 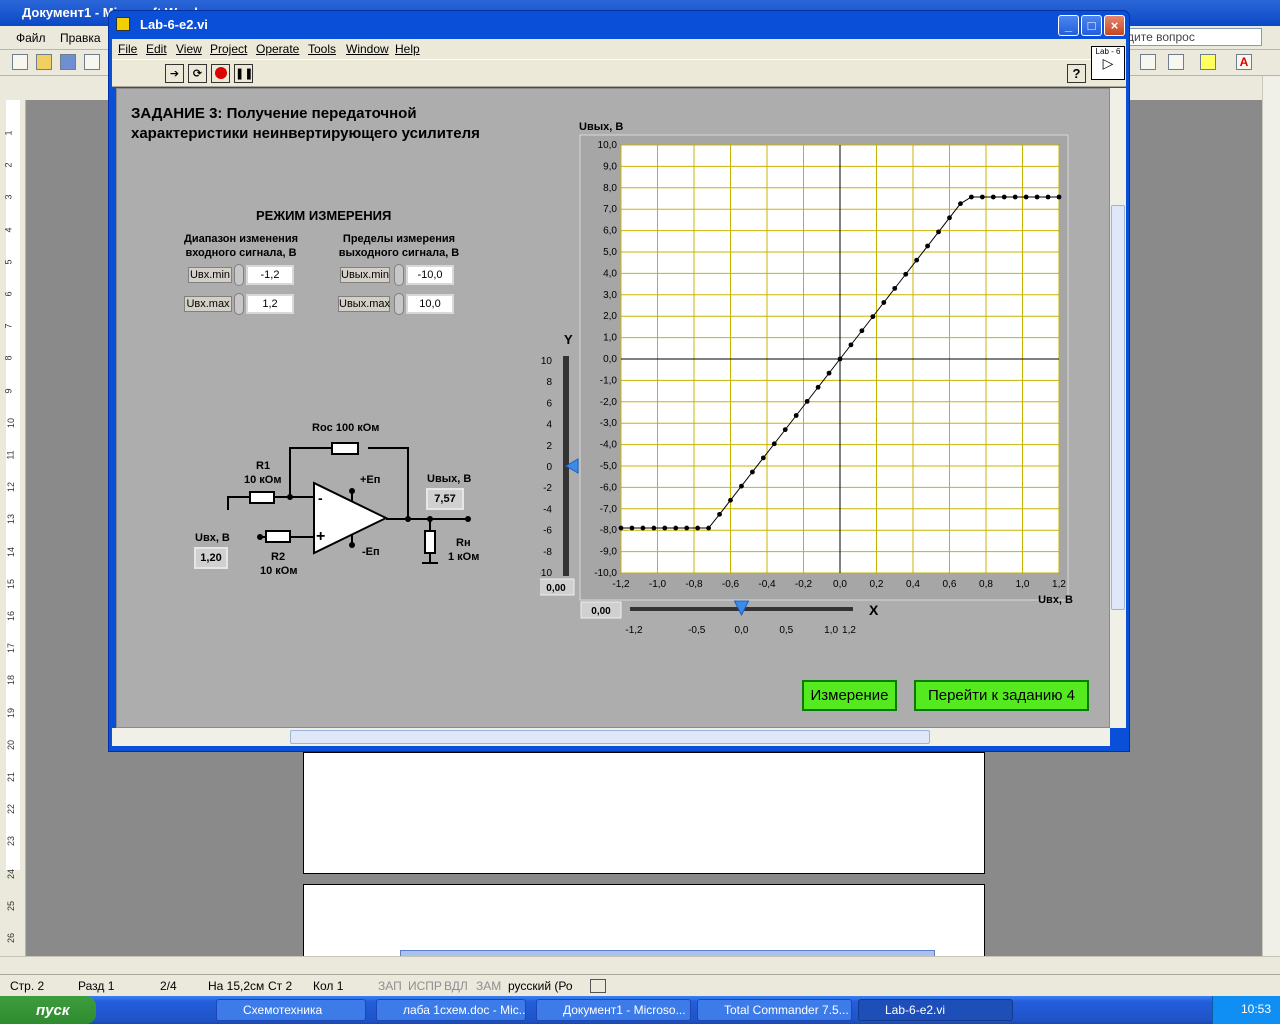 What do you see at coordinates (270, 275) in the screenshot?
I see `uin-min-input: -1,2` at bounding box center [270, 275].